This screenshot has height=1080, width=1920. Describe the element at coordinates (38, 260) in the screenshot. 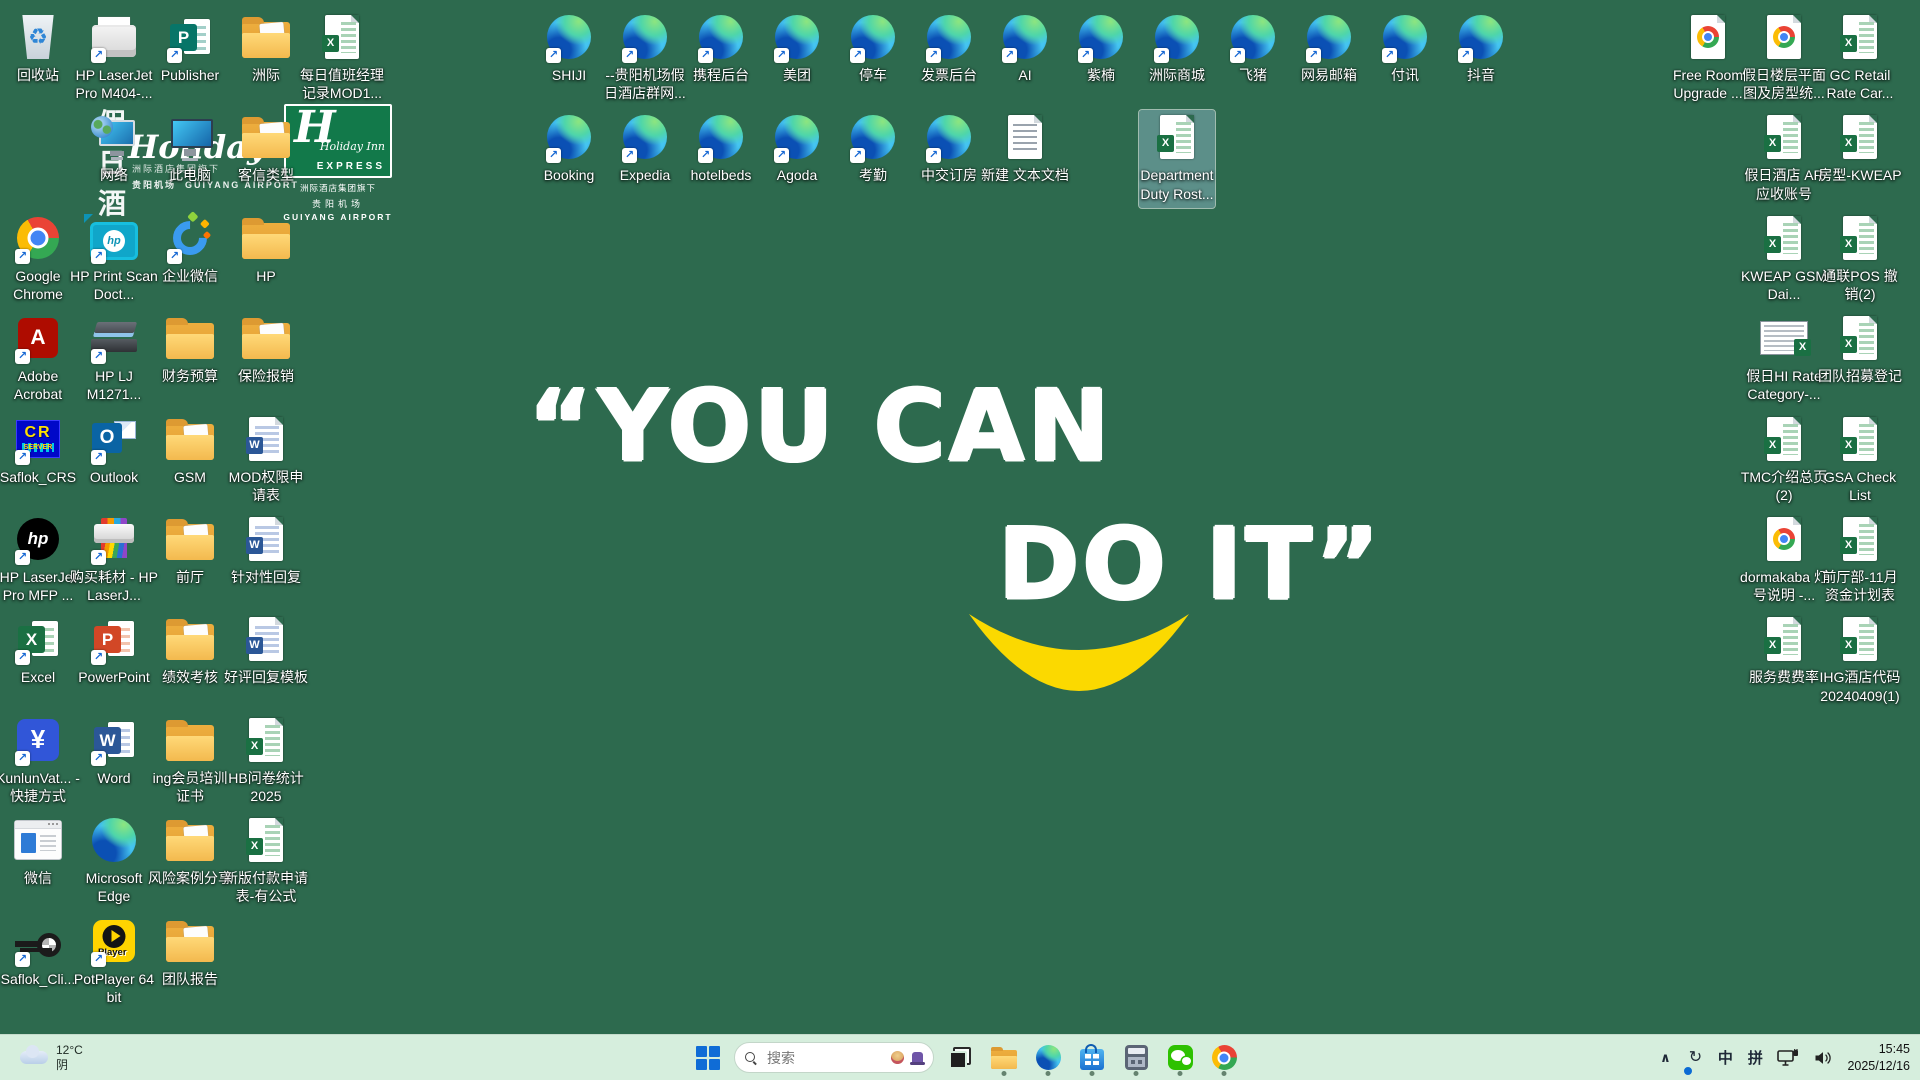

I see `desktop-icon-left-8: ↗ Google Chrome` at that location.